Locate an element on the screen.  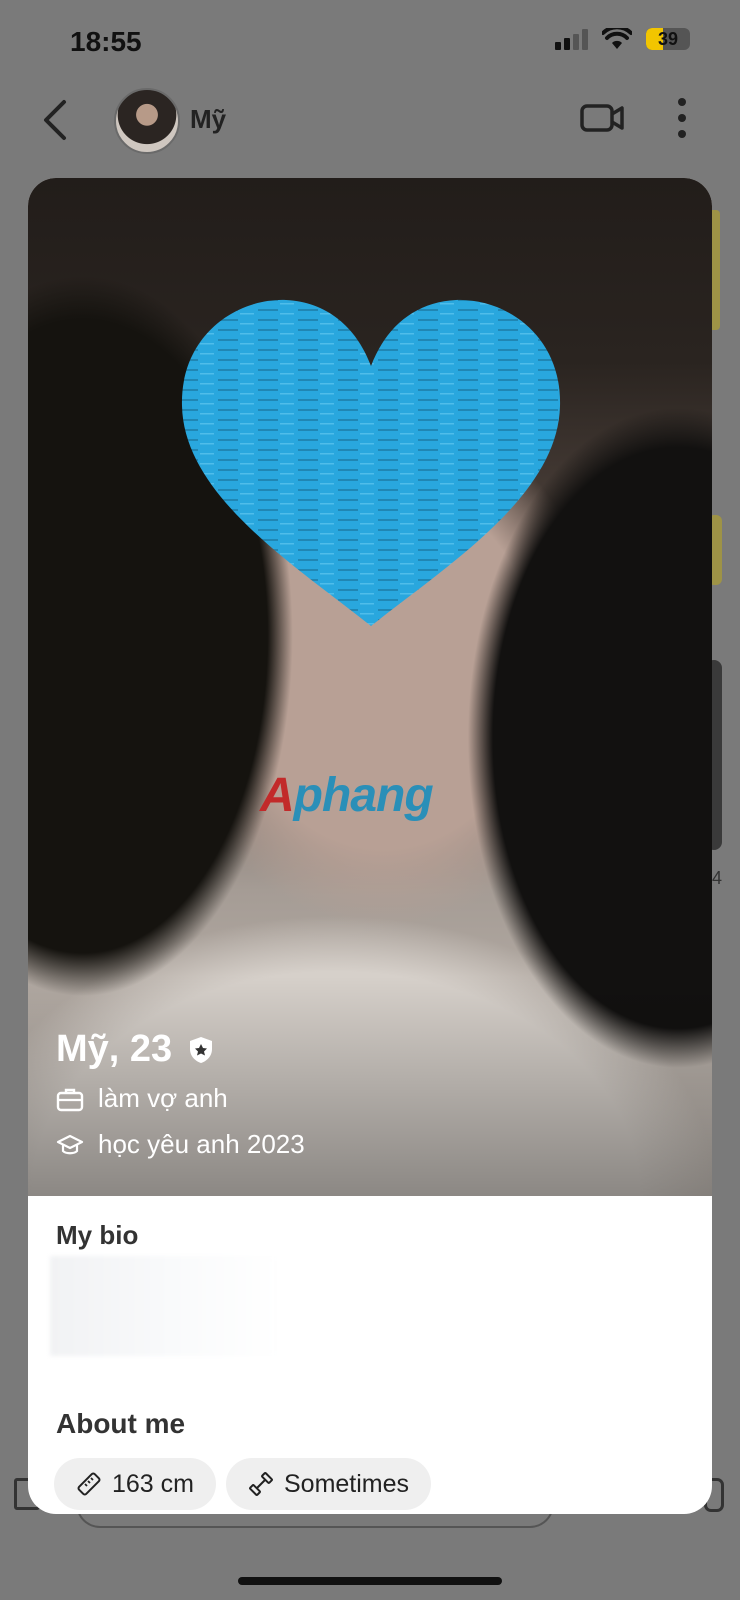
status-icons: 39 is located at coordinates (622, 39).